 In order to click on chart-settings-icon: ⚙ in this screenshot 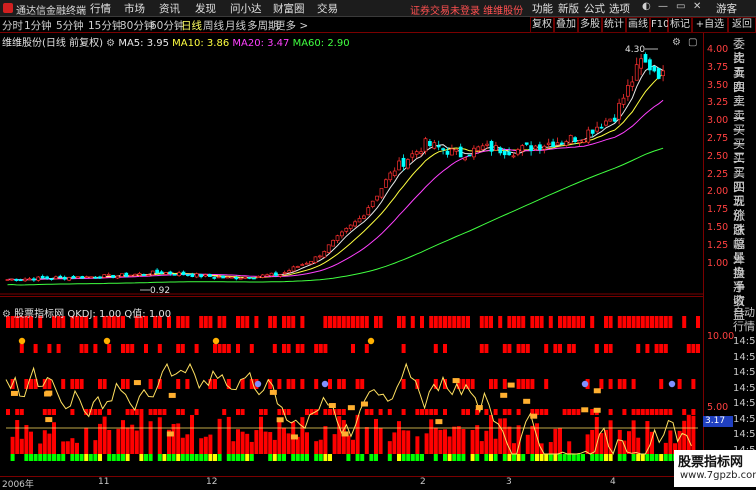, I will do `click(676, 42)`.